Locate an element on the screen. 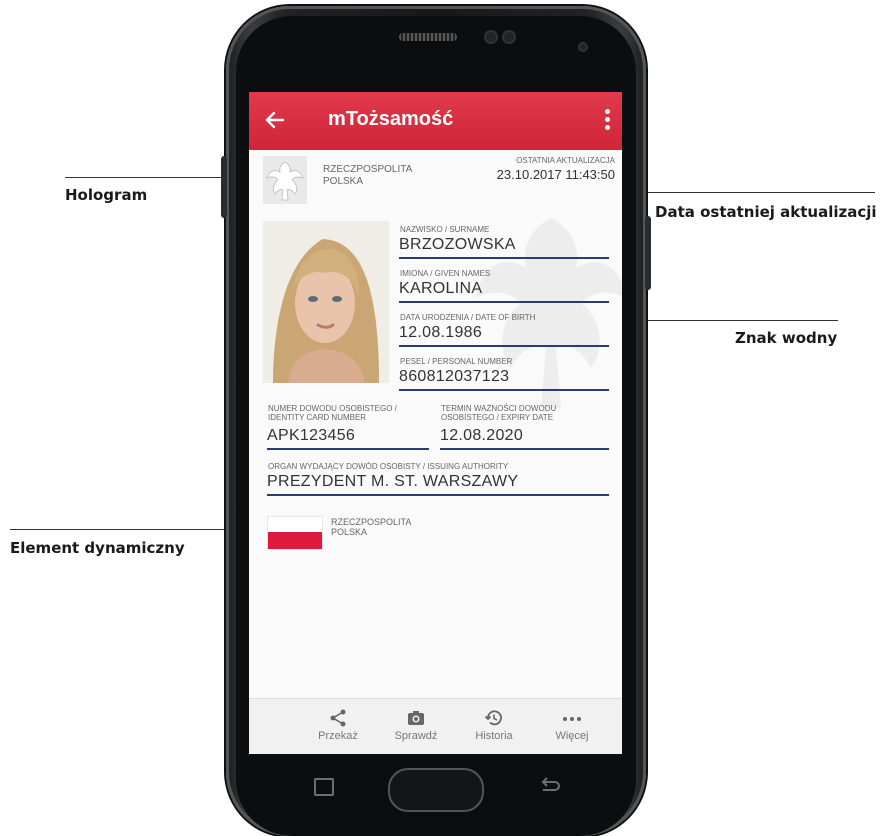  recent-apps-key is located at coordinates (324, 787).